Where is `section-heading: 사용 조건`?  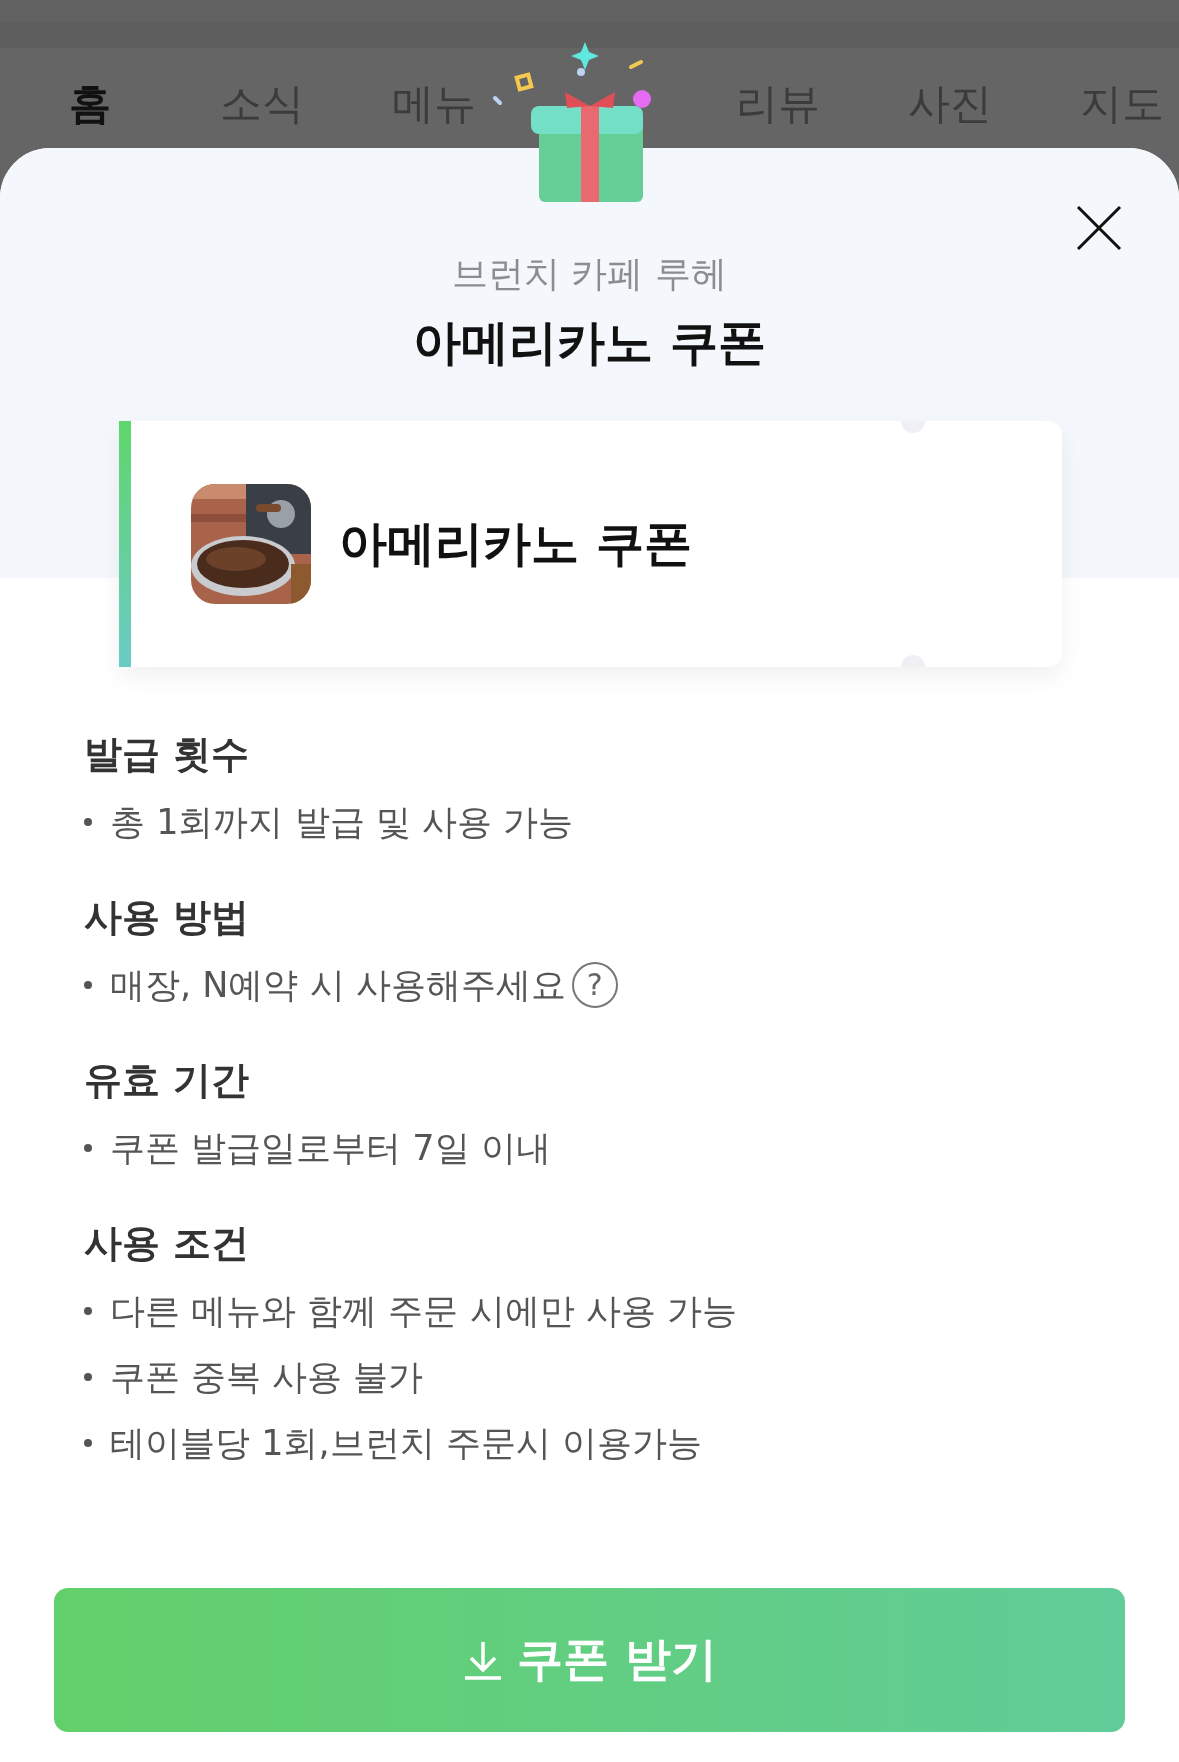
section-heading: 사용 조건 is located at coordinates (167, 1243).